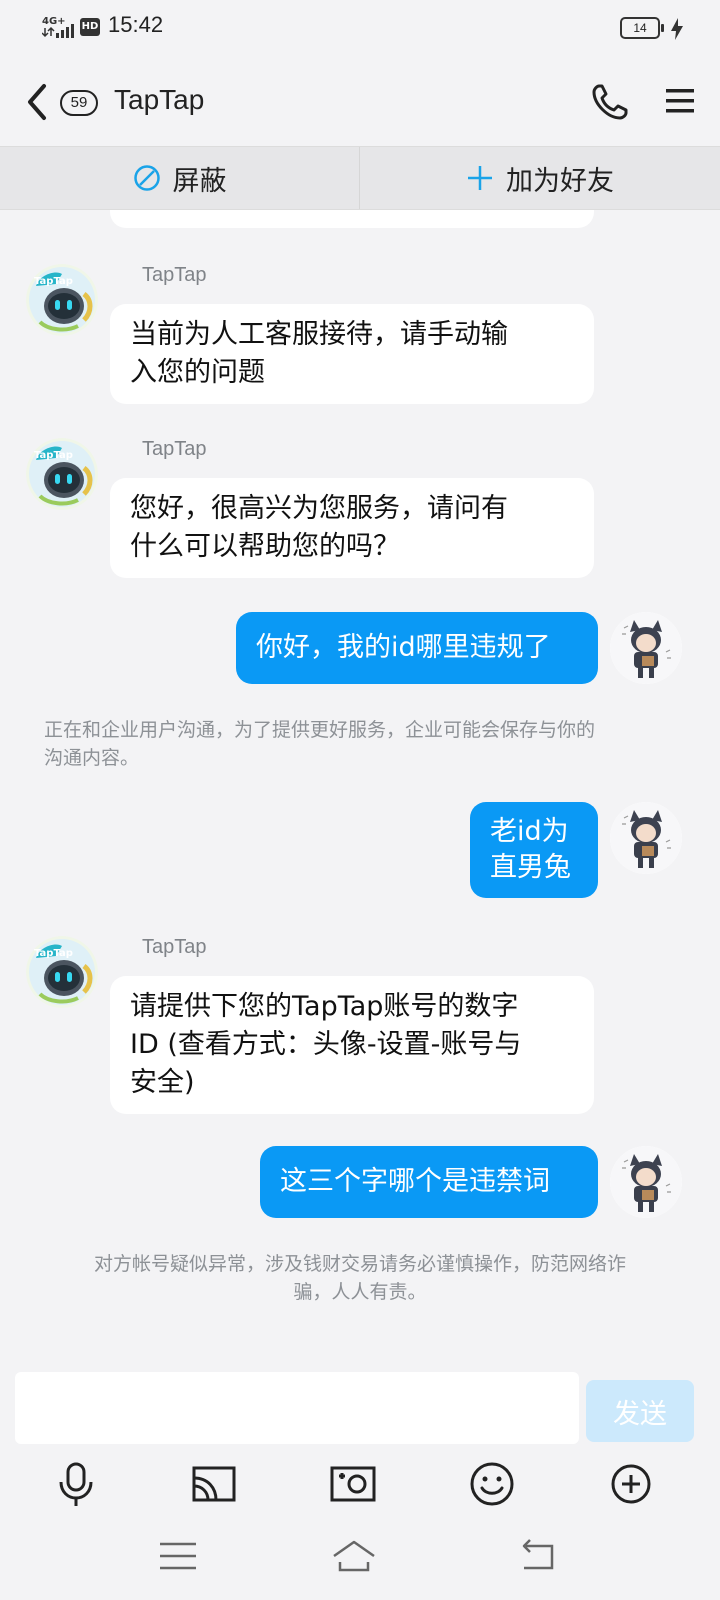 Image resolution: width=720 pixels, height=1600 pixels. I want to click on phone-icon, so click(610, 102).